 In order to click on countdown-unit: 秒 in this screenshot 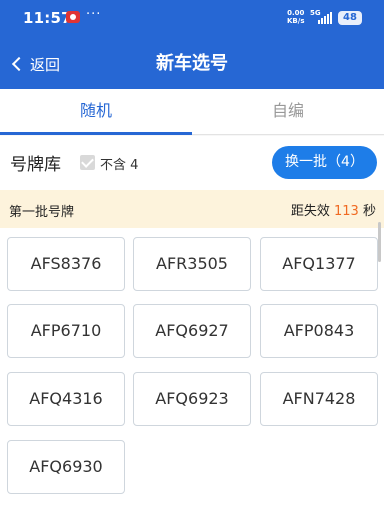, I will do `click(369, 211)`.